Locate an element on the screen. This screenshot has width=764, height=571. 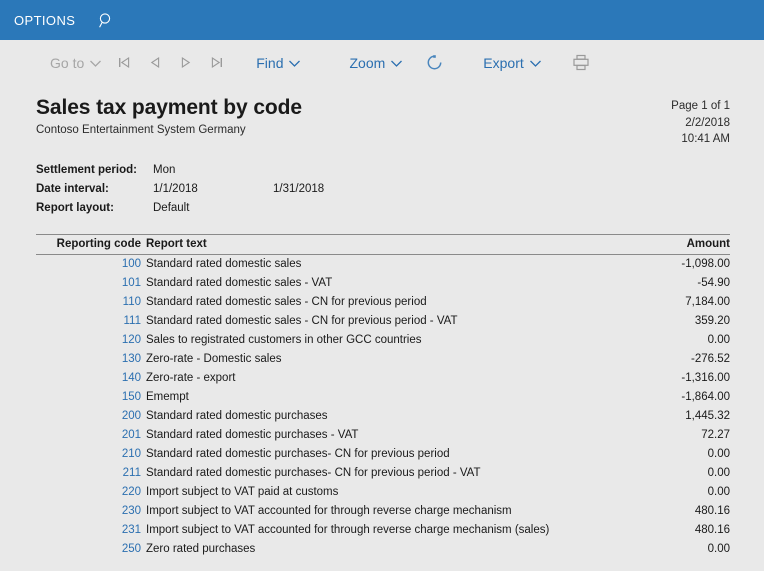
parameter-row: Settlement period: Mon is located at coordinates (383, 170).